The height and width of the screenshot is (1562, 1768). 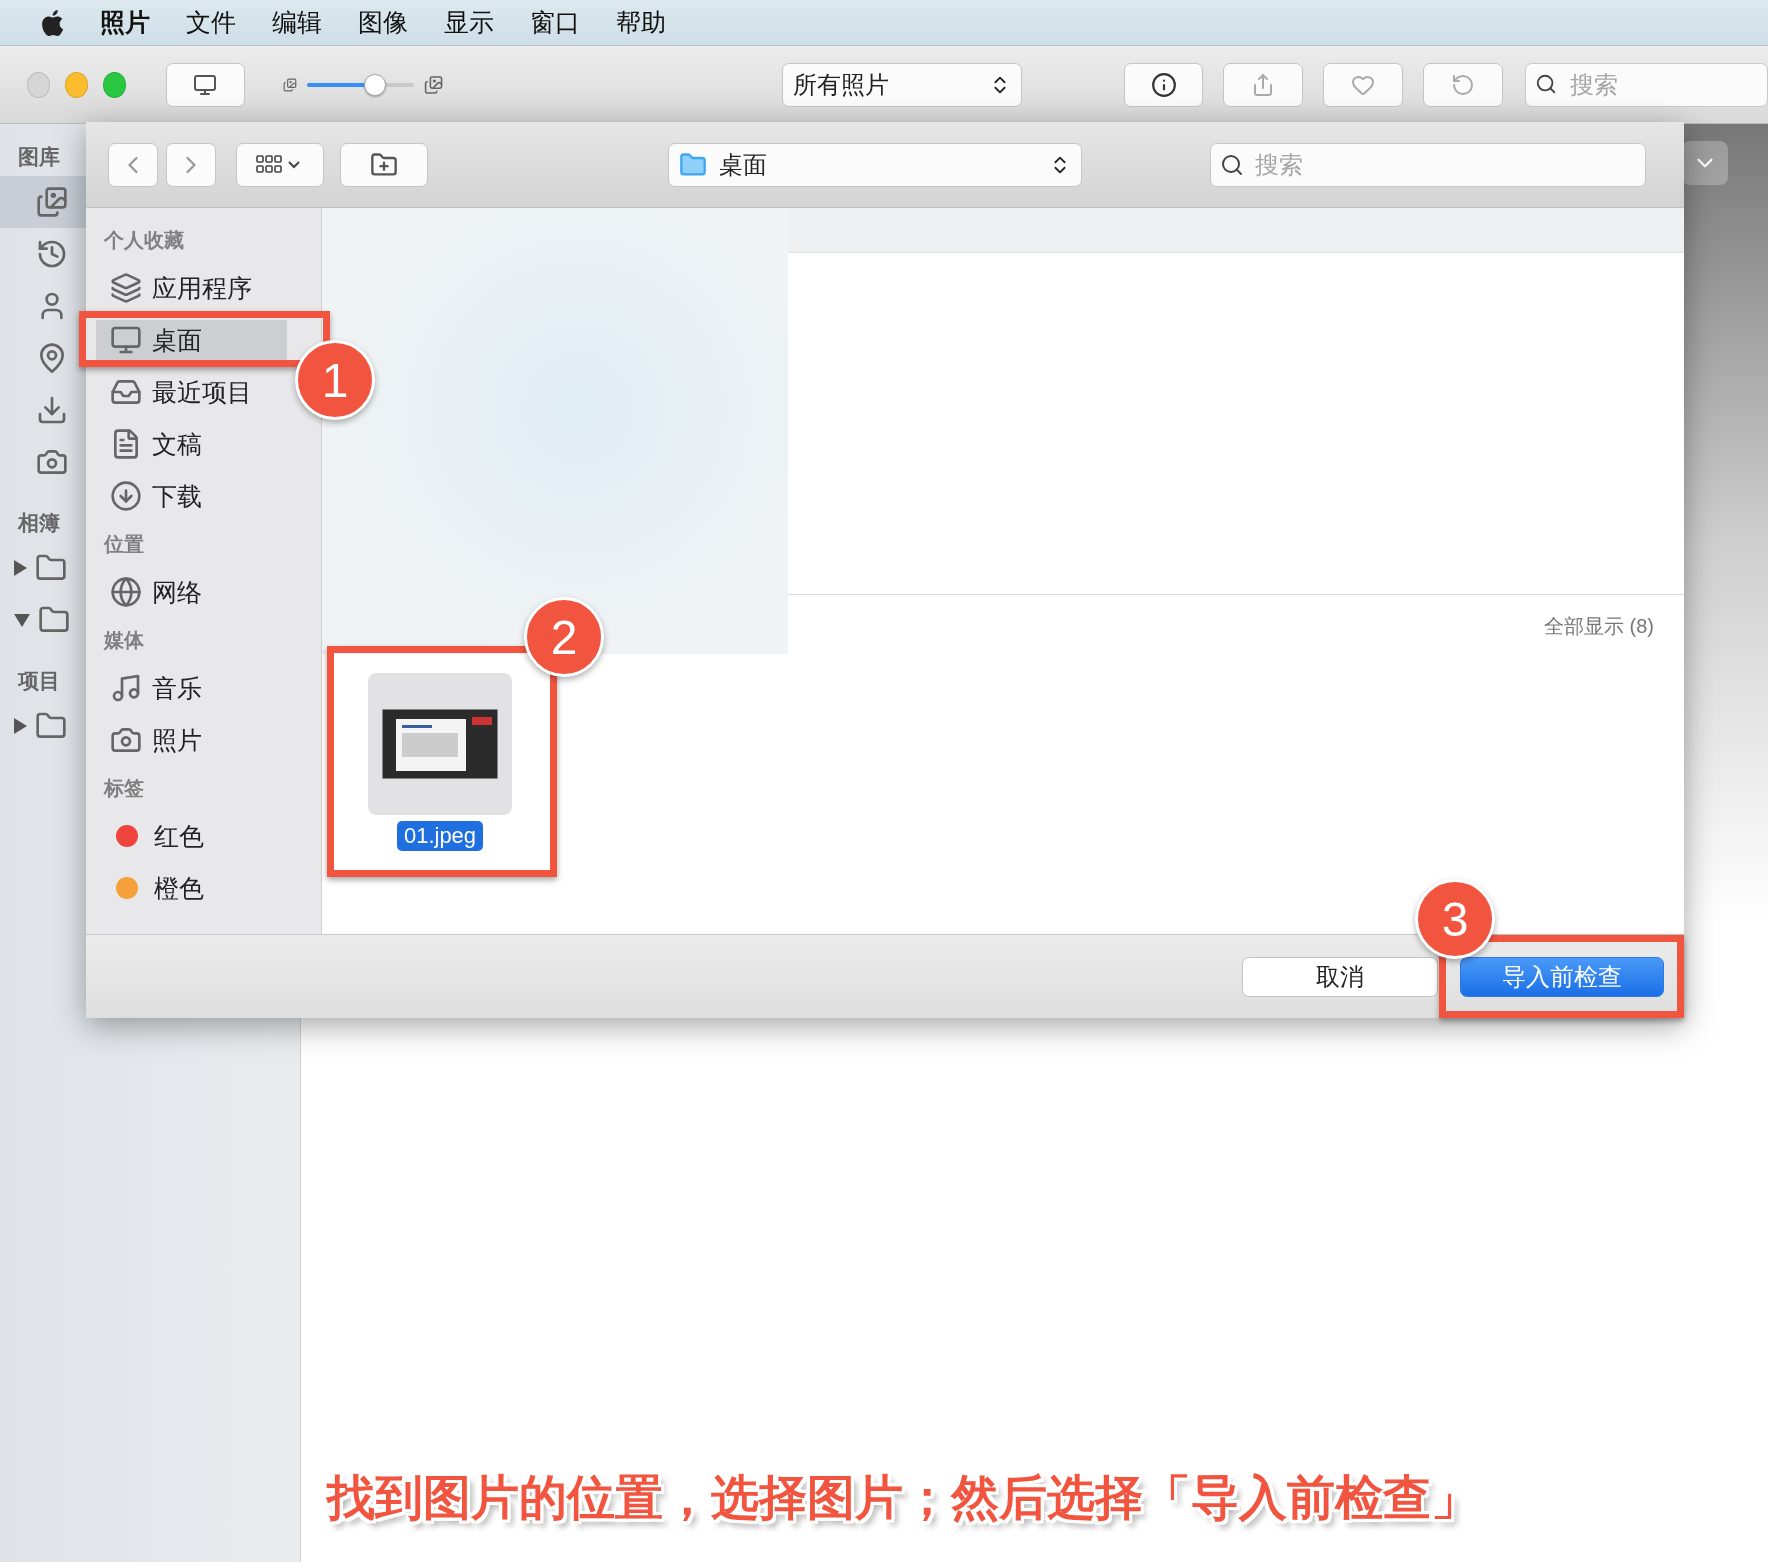 I want to click on item-label: 最近项目, so click(x=202, y=392).